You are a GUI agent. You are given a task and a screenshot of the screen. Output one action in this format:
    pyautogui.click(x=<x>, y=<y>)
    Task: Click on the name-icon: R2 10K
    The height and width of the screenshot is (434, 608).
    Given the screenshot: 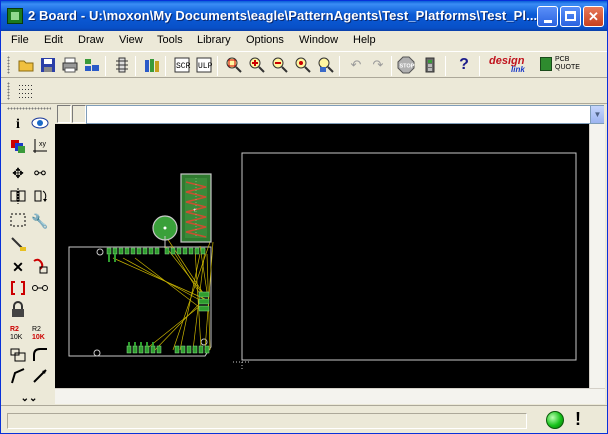 What is the action you would take?
    pyautogui.click(x=18, y=333)
    